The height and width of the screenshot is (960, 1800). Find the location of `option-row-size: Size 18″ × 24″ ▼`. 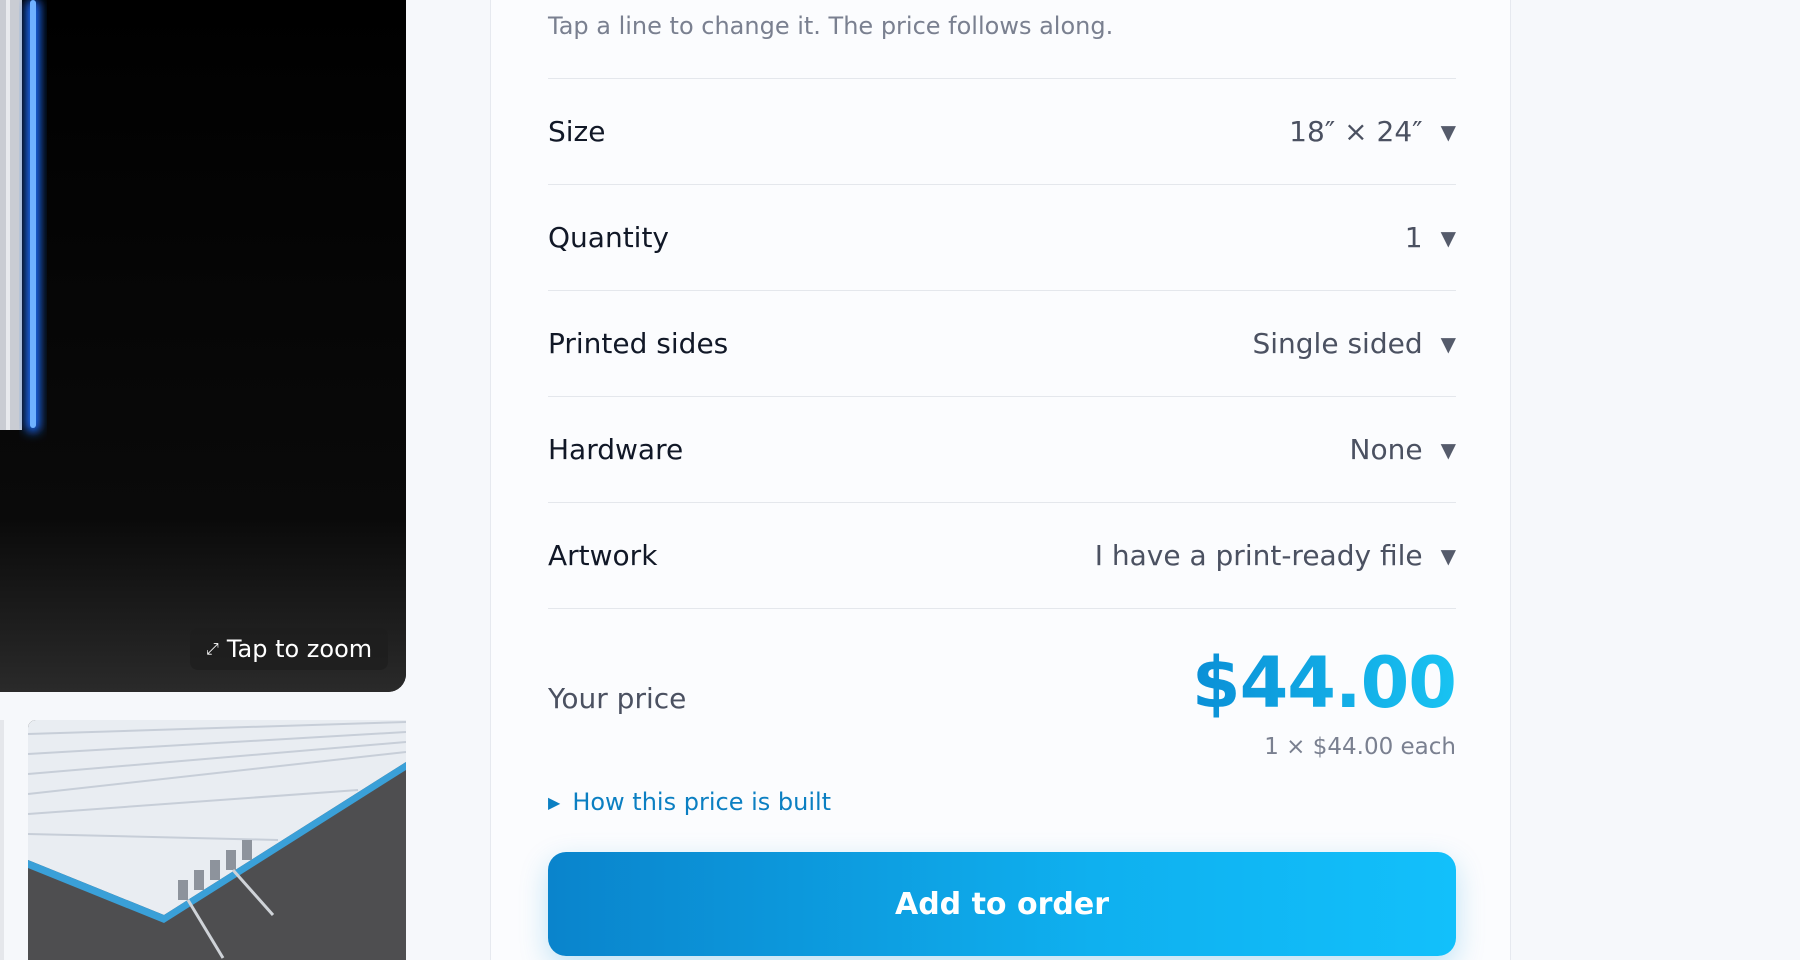

option-row-size: Size 18″ × 24″ ▼ is located at coordinates (1002, 132).